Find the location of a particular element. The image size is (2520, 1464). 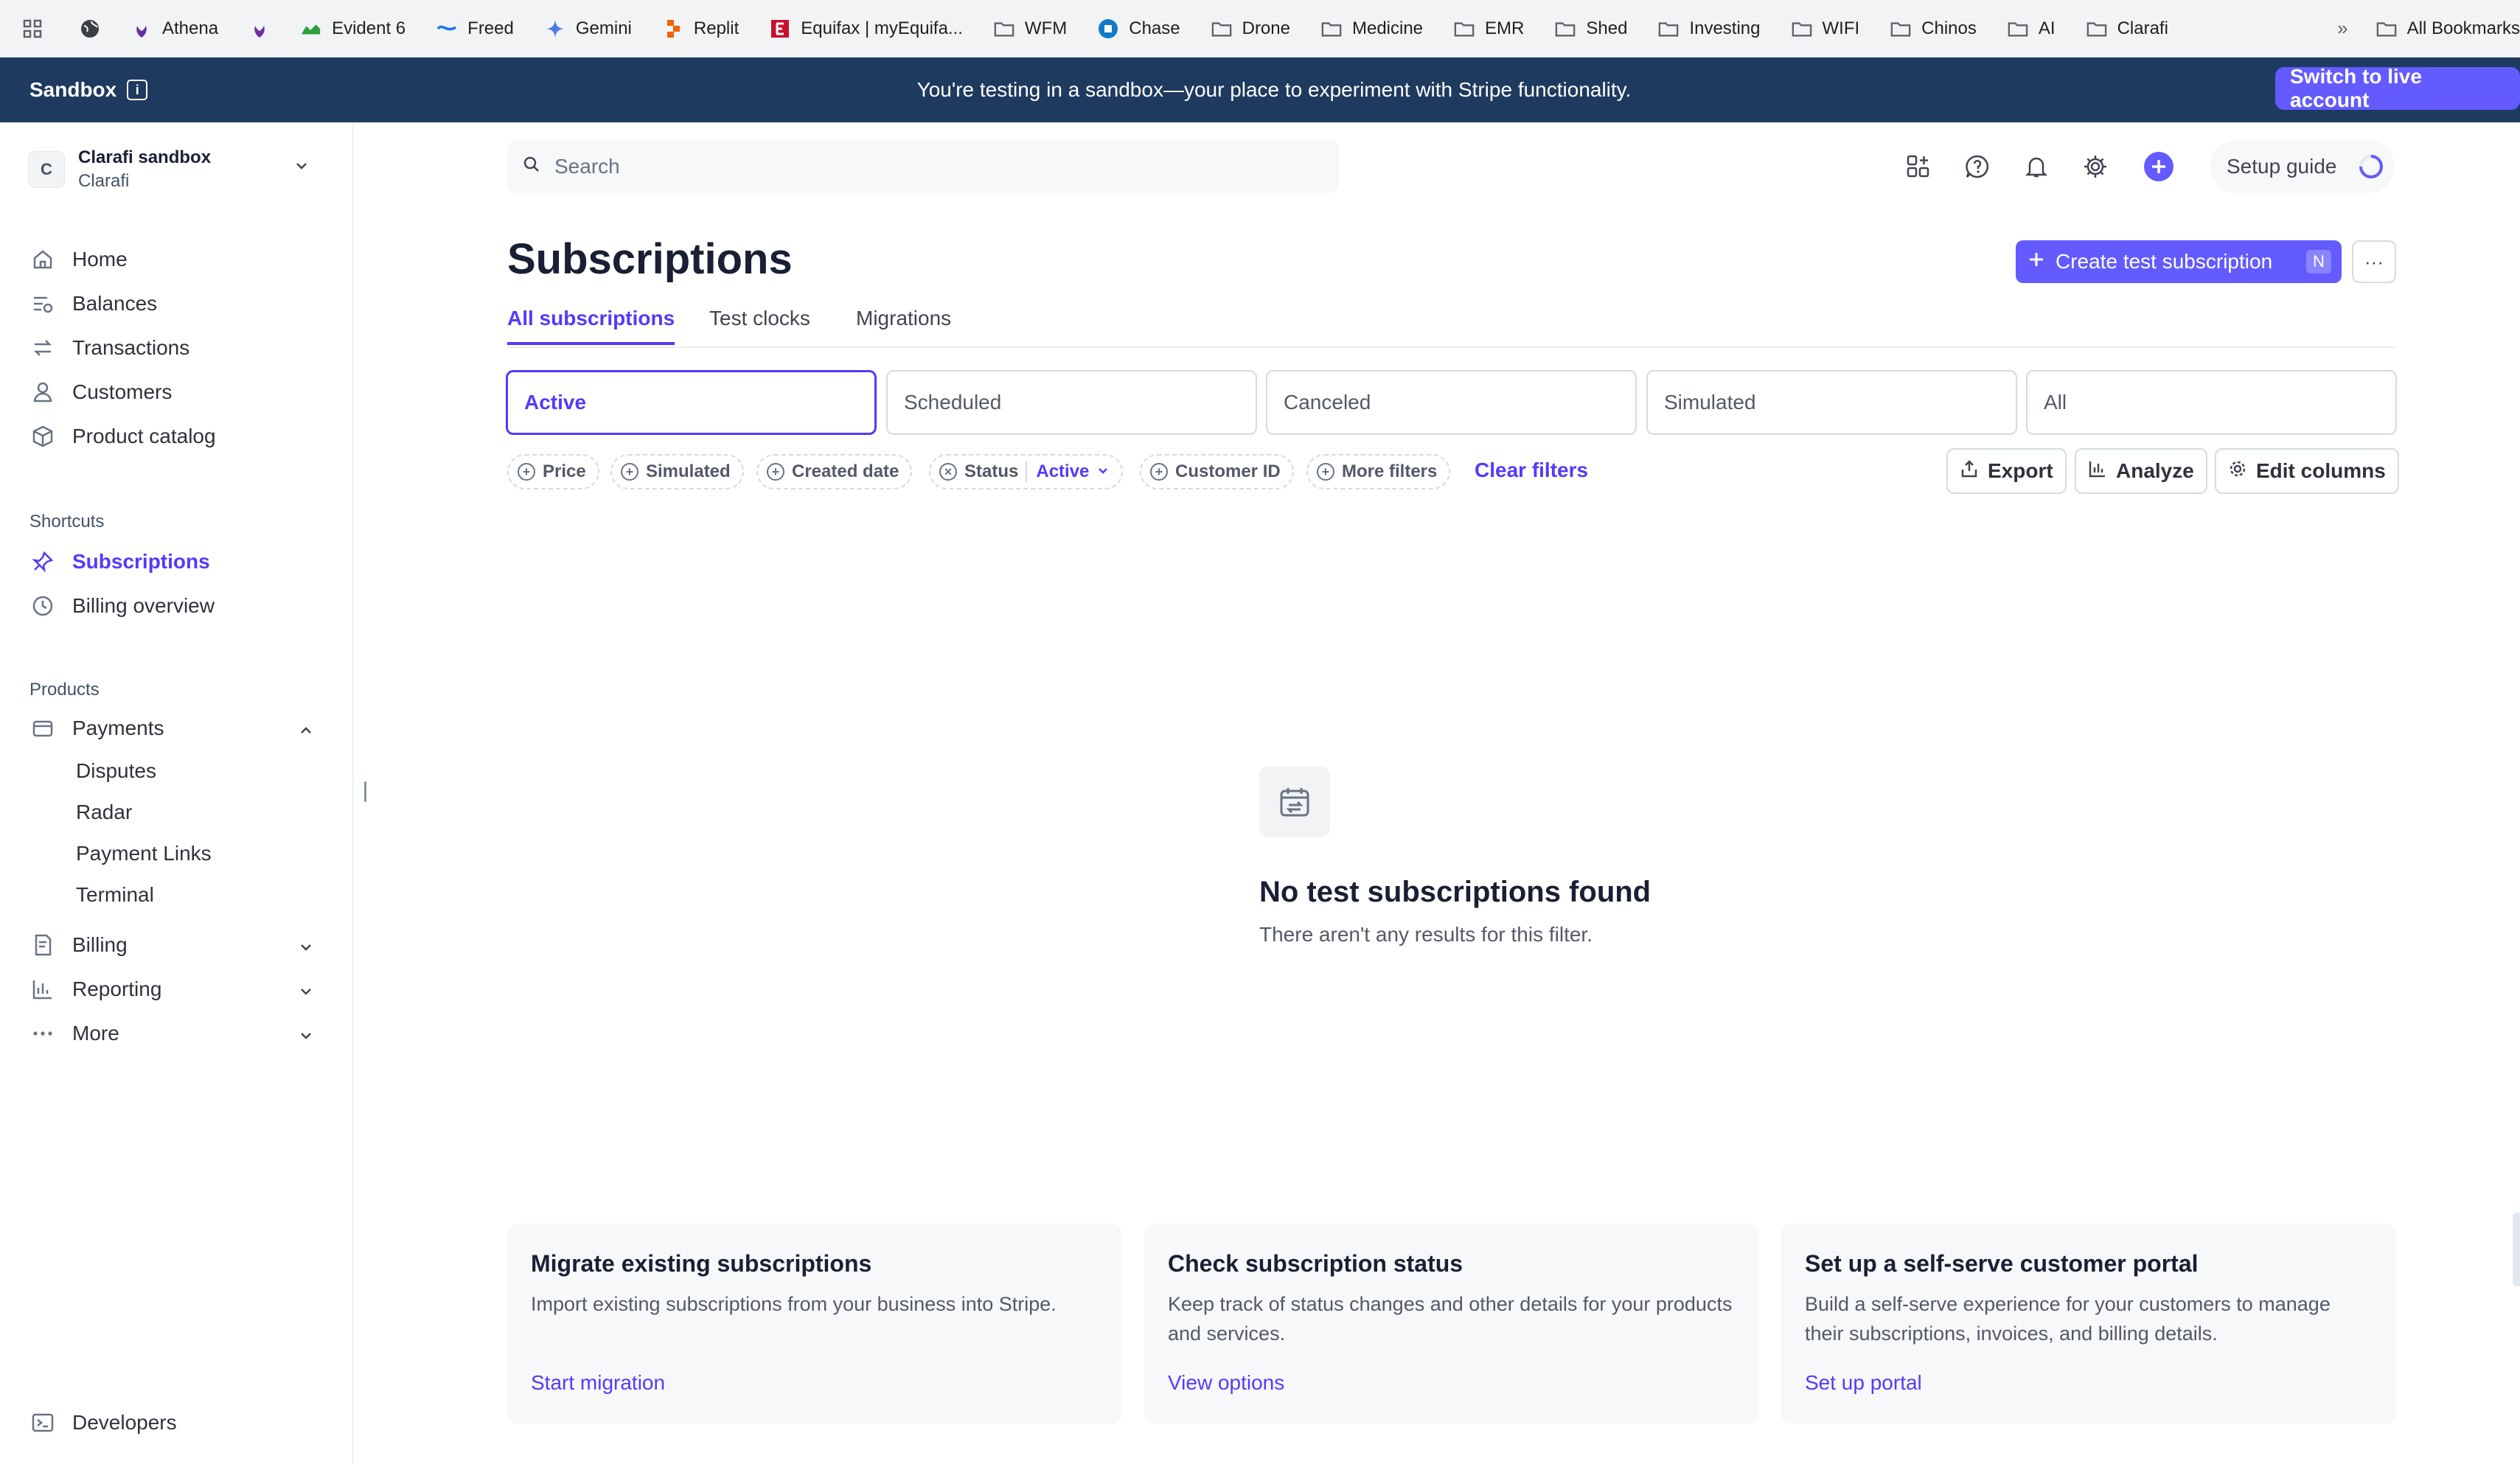

sidebar-item-label: Product catalog is located at coordinates (144, 436).